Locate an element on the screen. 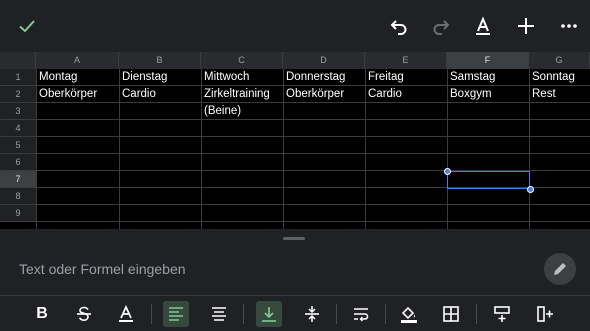  column-header-g: G is located at coordinates (559, 60).